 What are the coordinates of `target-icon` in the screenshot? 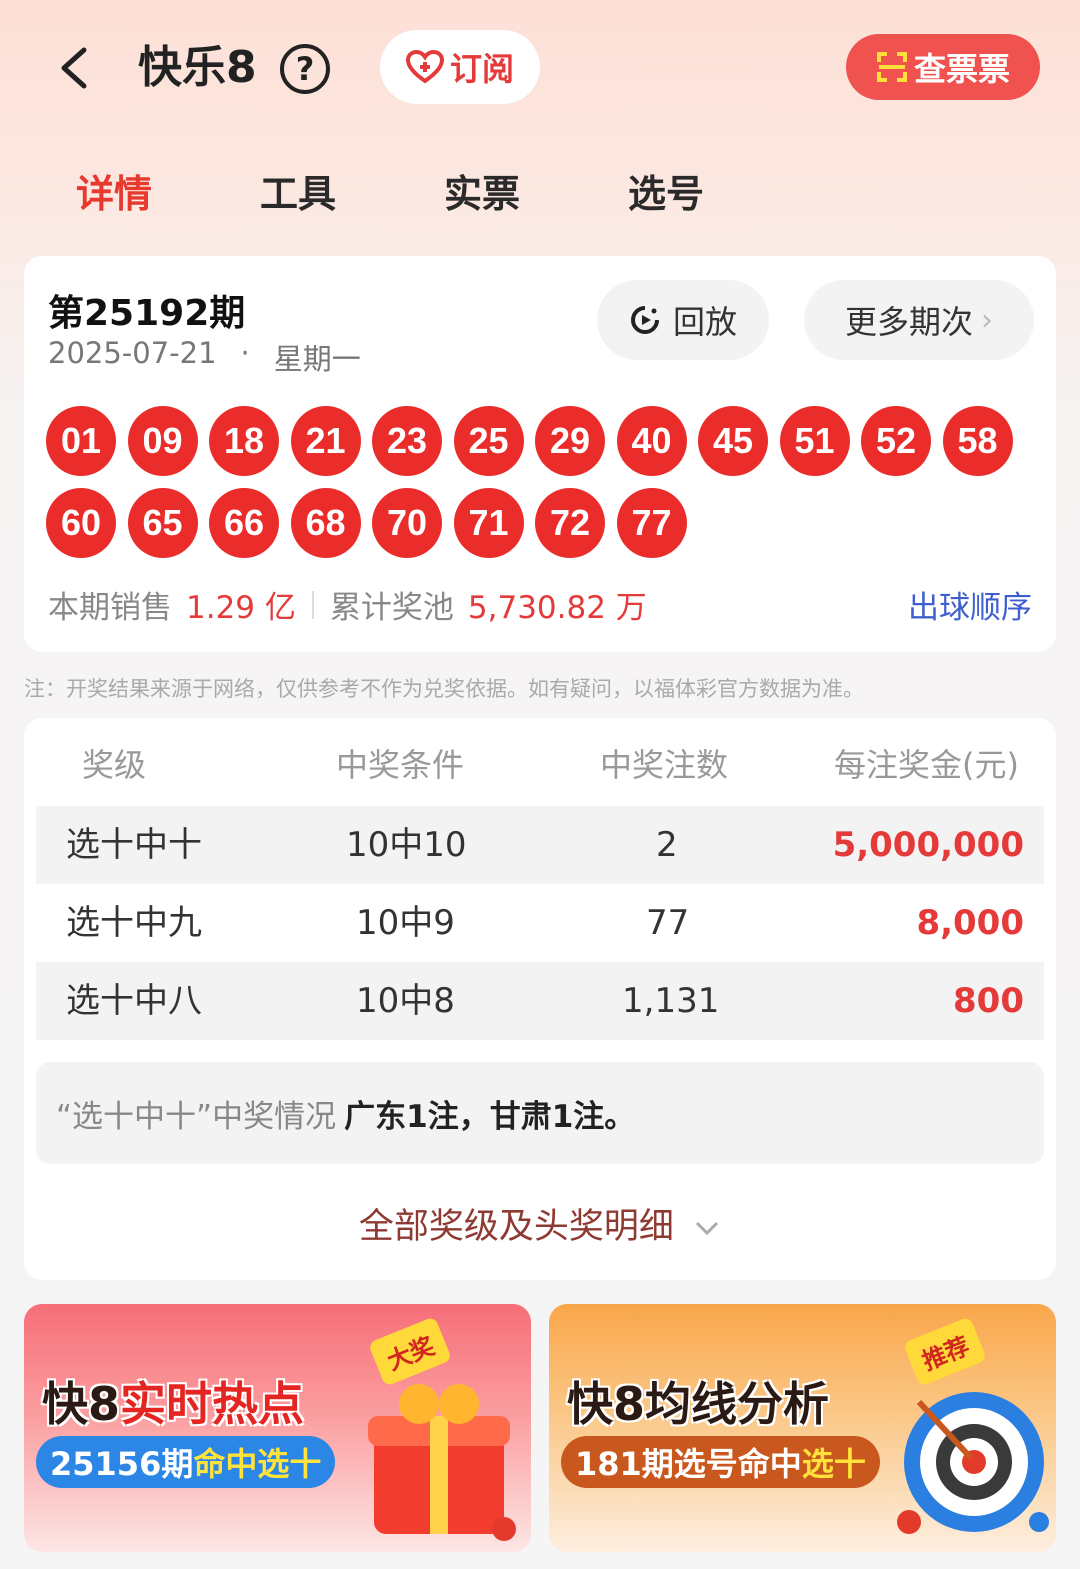 It's located at (973, 1463).